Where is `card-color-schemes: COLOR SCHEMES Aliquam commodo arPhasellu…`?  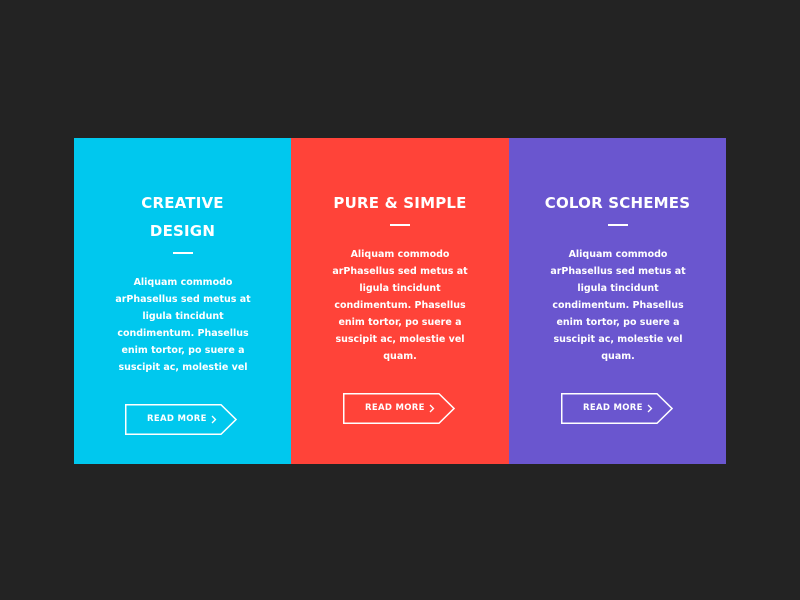
card-color-schemes: COLOR SCHEMES Aliquam commodo arPhasellu… is located at coordinates (617, 301).